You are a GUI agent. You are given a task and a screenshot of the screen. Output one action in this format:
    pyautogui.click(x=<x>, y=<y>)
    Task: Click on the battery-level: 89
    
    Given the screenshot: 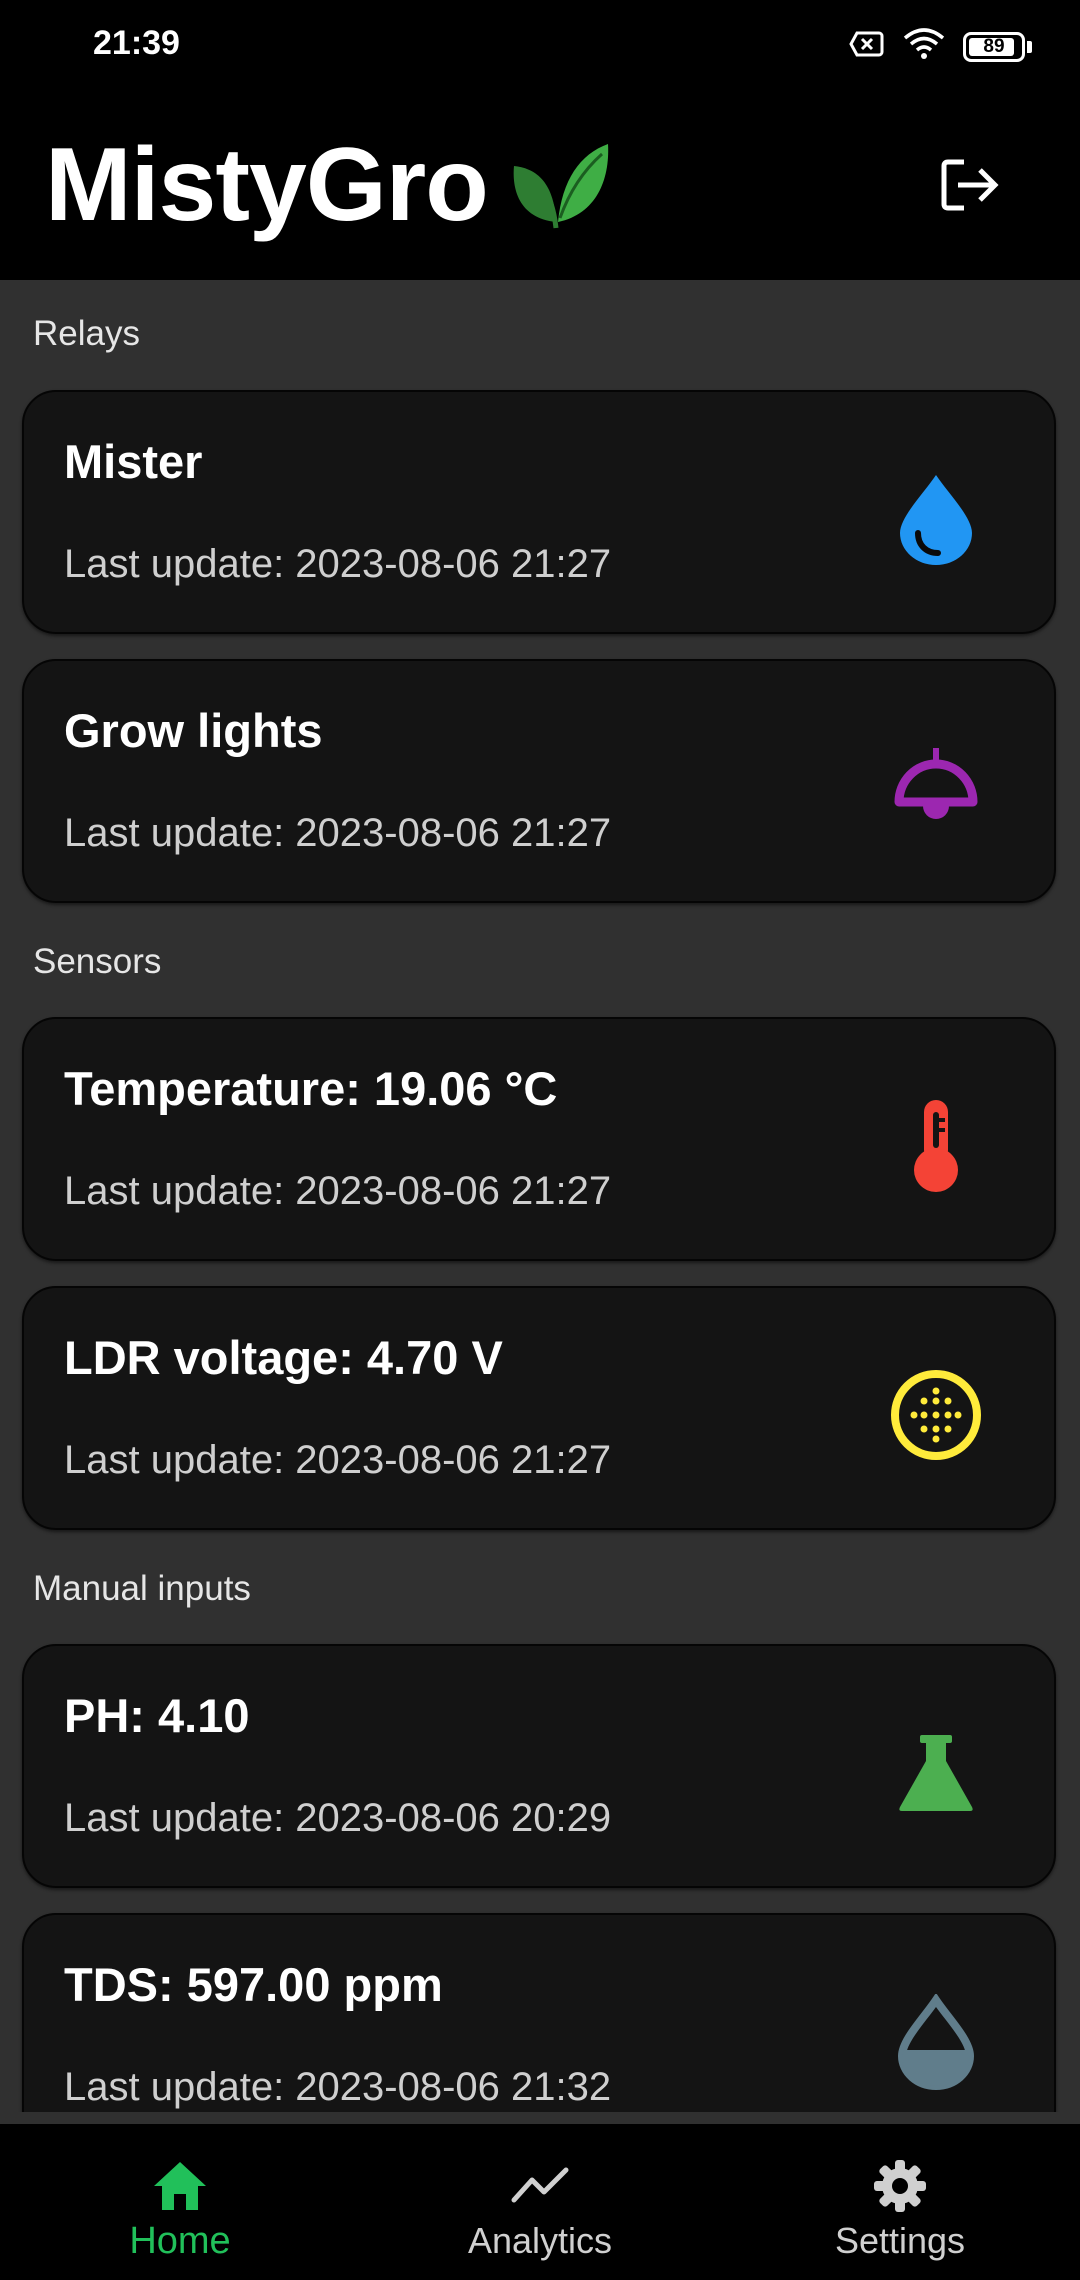 What is the action you would take?
    pyautogui.click(x=994, y=46)
    